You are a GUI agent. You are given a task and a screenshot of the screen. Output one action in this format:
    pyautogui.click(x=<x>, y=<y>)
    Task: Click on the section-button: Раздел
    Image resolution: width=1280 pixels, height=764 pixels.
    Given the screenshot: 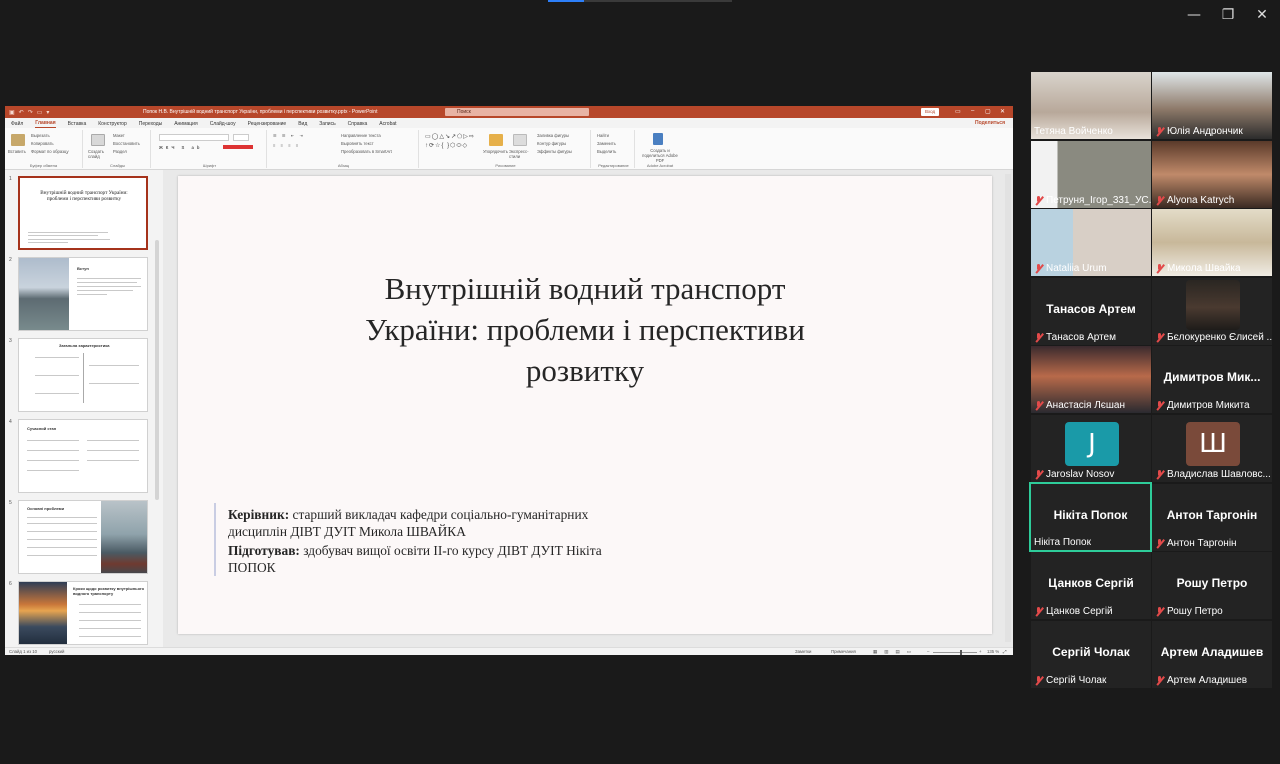 What is the action you would take?
    pyautogui.click(x=120, y=151)
    